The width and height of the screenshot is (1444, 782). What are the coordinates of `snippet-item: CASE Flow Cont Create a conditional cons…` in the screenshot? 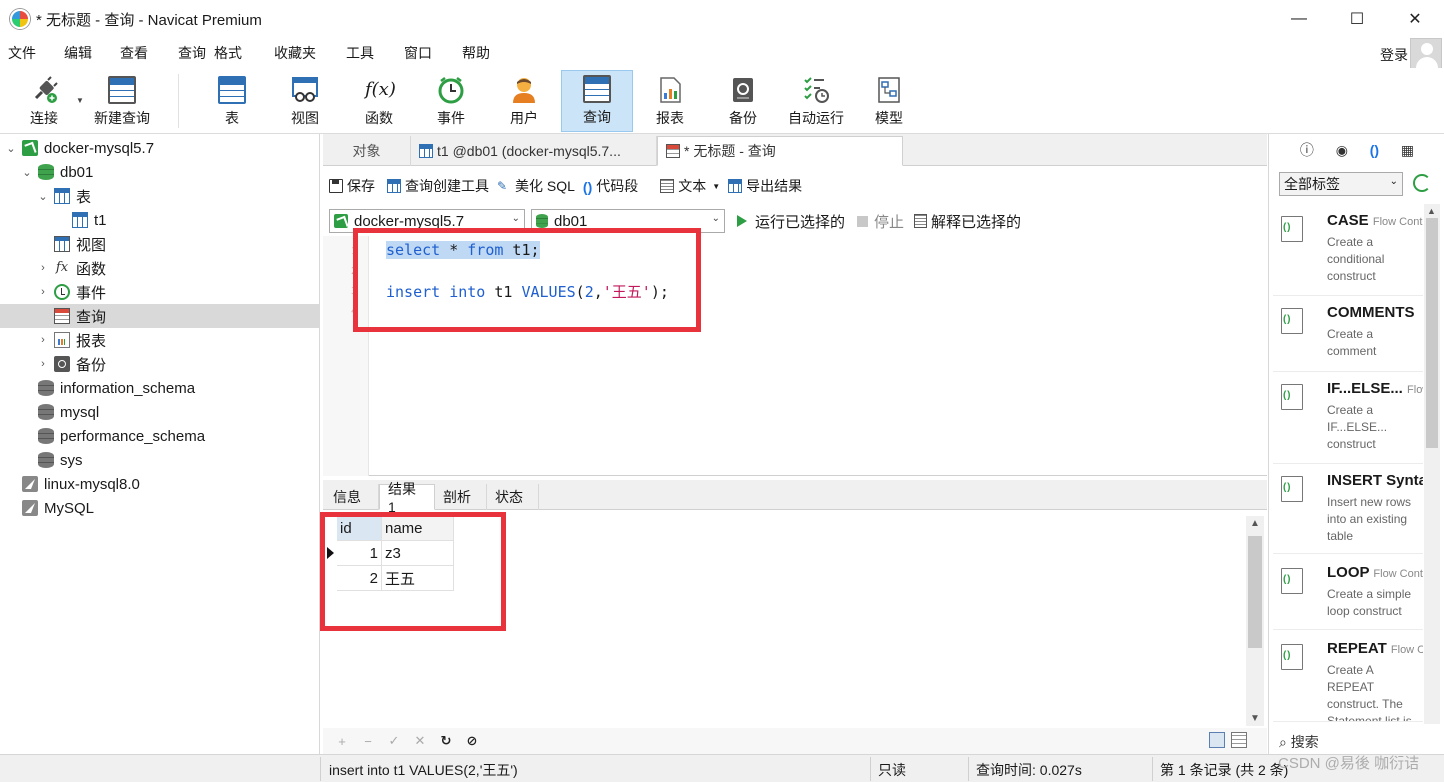 It's located at (1348, 254).